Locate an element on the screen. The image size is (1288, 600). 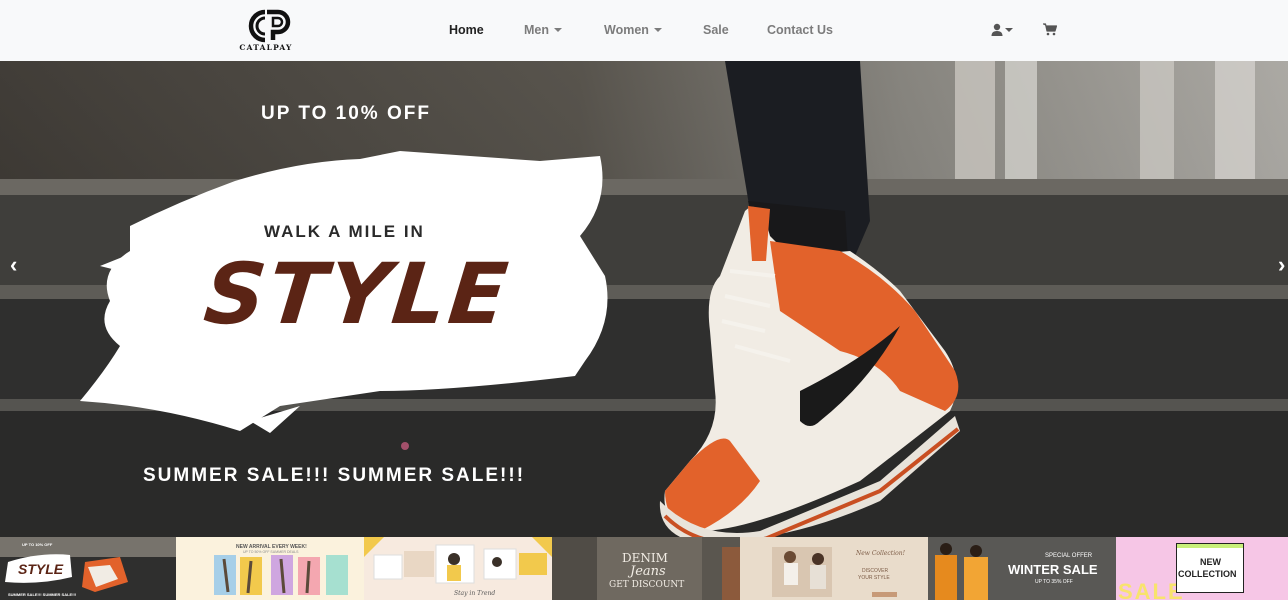
thumbnail-2-subtitle: UP TO 50% OFF SUMMER DEALS is located at coordinates (271, 552).